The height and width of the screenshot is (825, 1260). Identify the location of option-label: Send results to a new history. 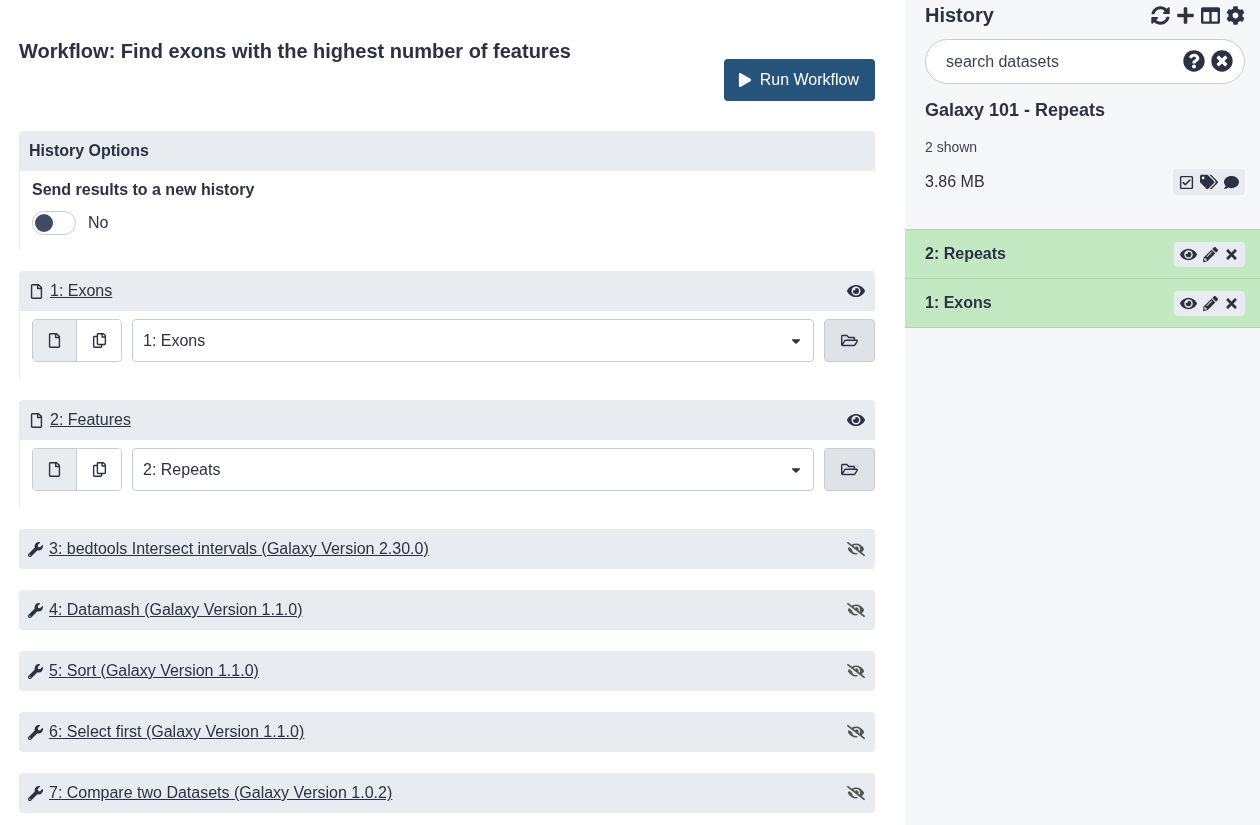
(144, 190).